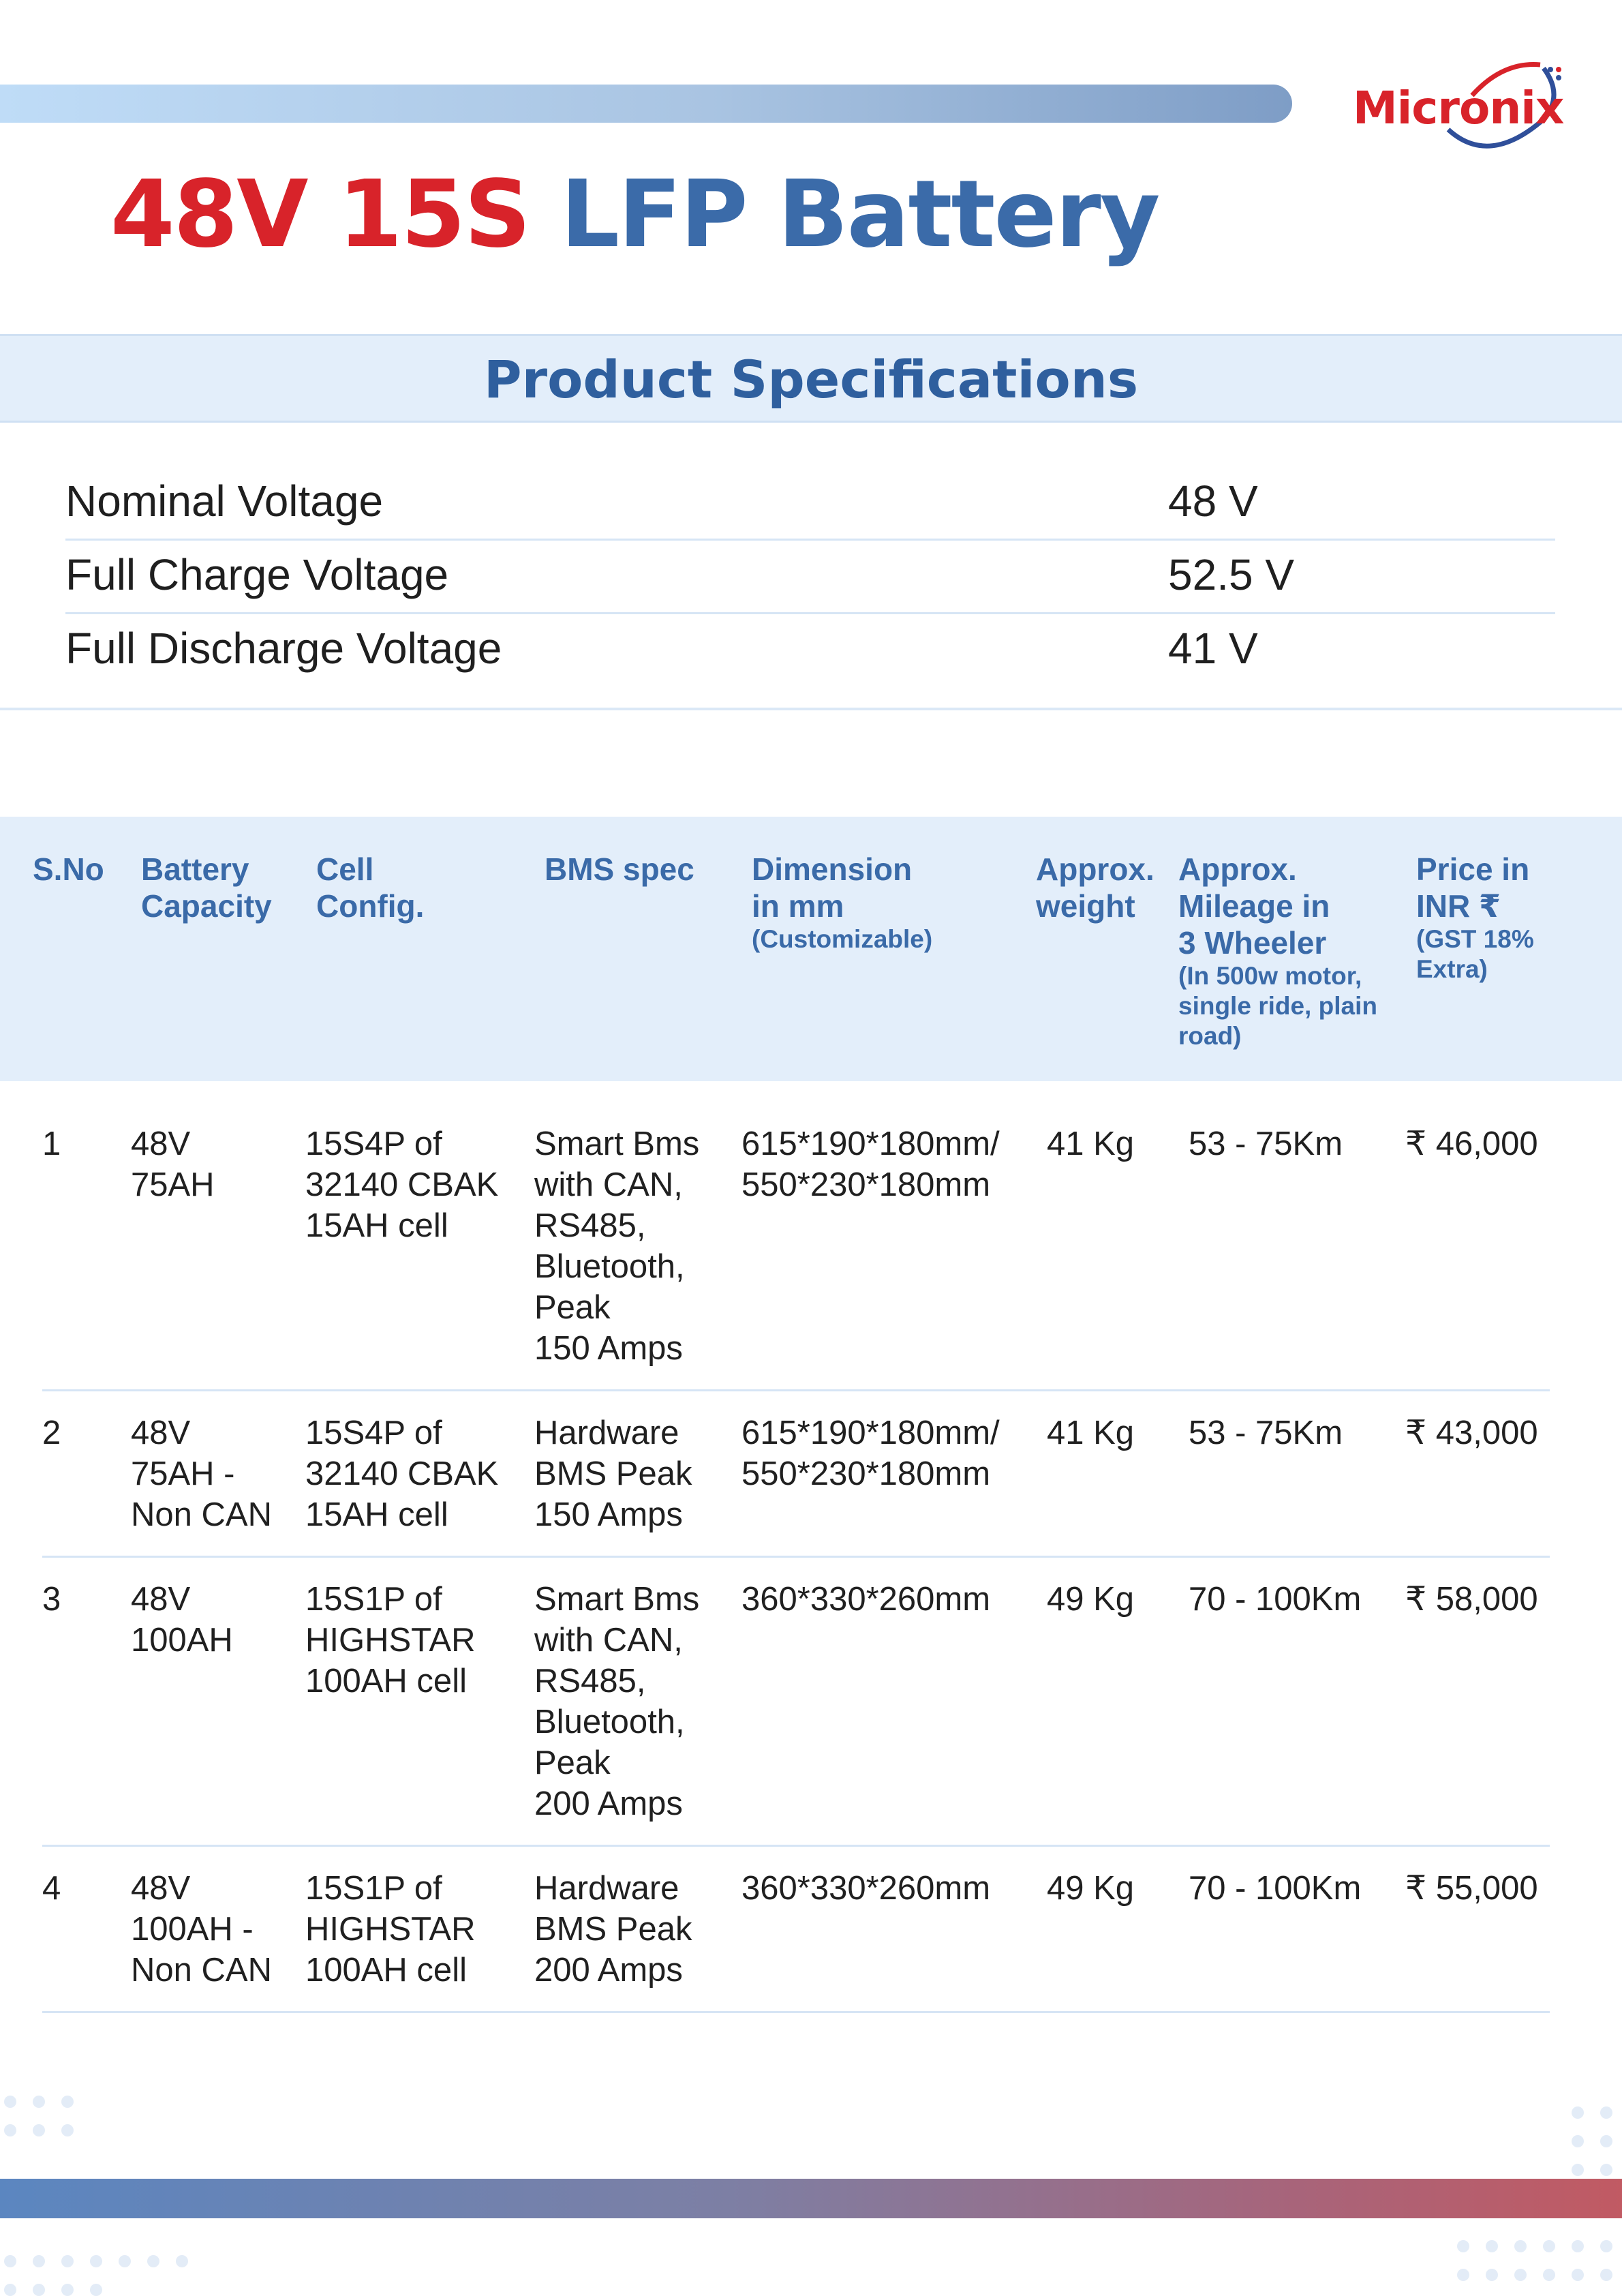 This screenshot has width=1622, height=2296. What do you see at coordinates (1471, 1144) in the screenshot?
I see `cell-price: ₹ 46,000` at bounding box center [1471, 1144].